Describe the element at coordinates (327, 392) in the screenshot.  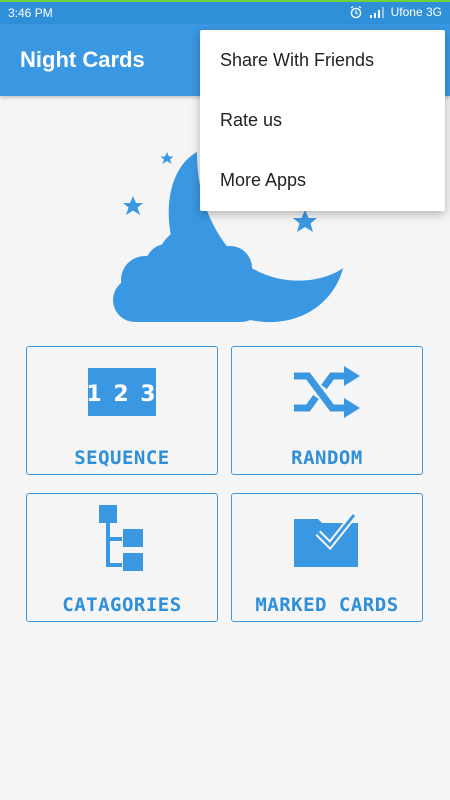
I see `shuffle-icon` at that location.